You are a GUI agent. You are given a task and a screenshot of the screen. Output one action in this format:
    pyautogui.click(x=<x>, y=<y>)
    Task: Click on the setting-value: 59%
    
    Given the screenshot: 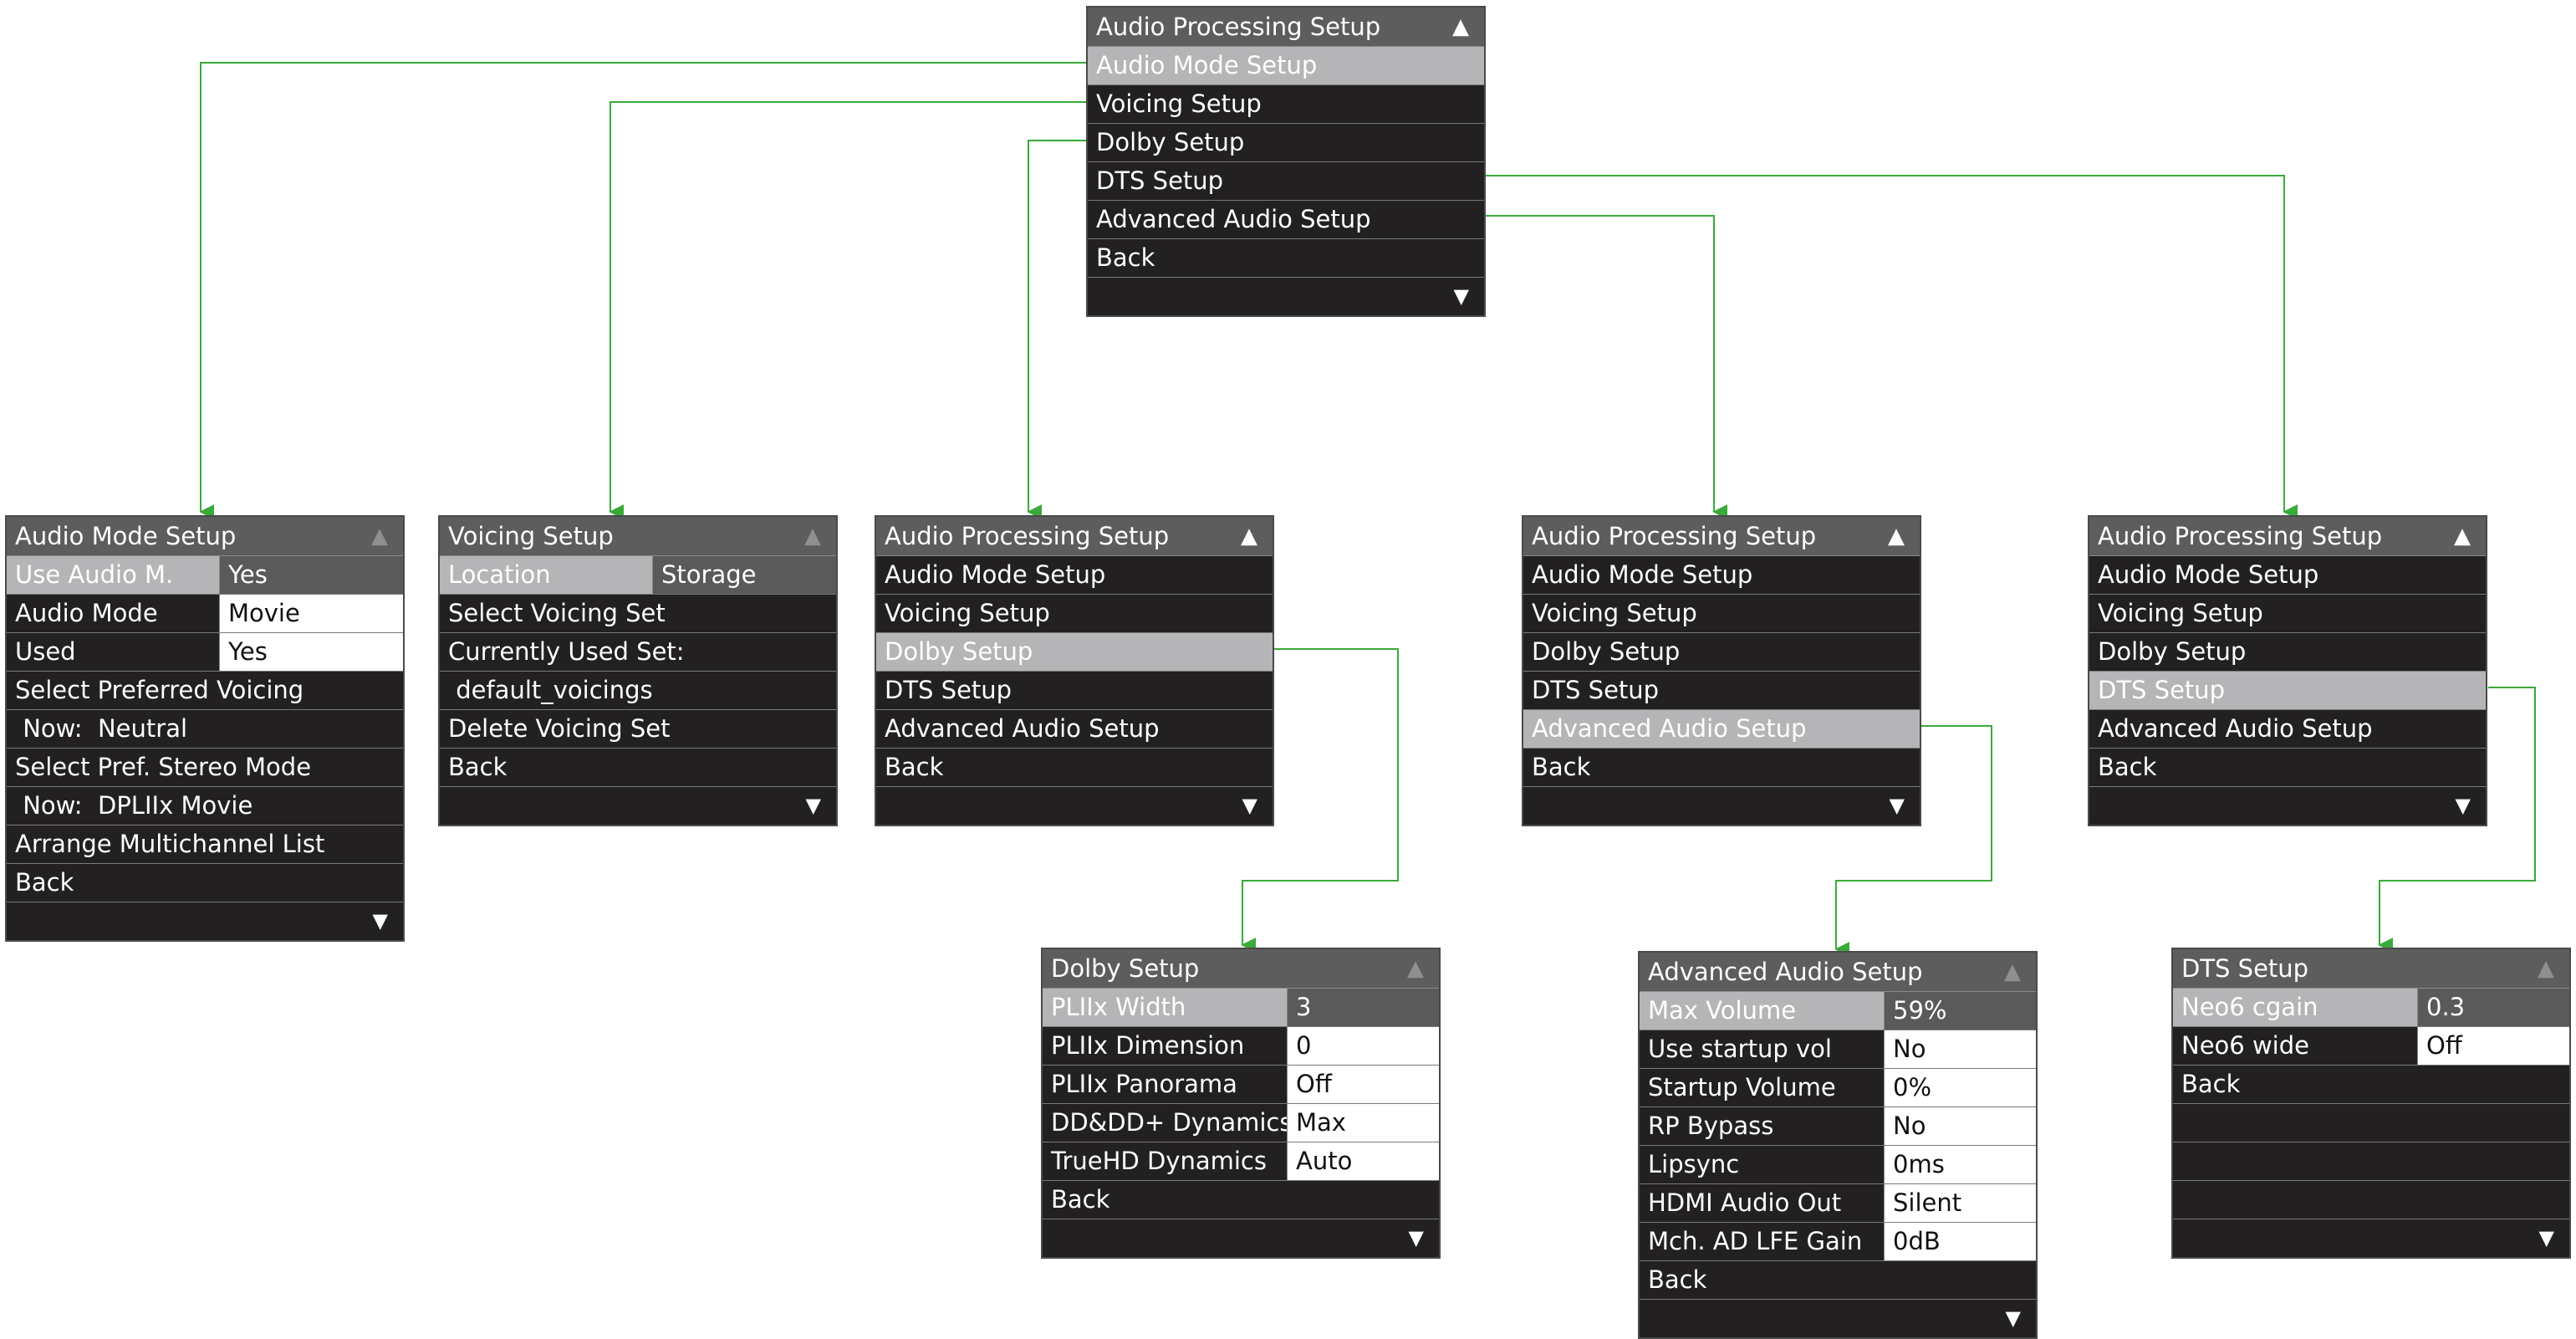 What is the action you would take?
    pyautogui.click(x=1960, y=1011)
    